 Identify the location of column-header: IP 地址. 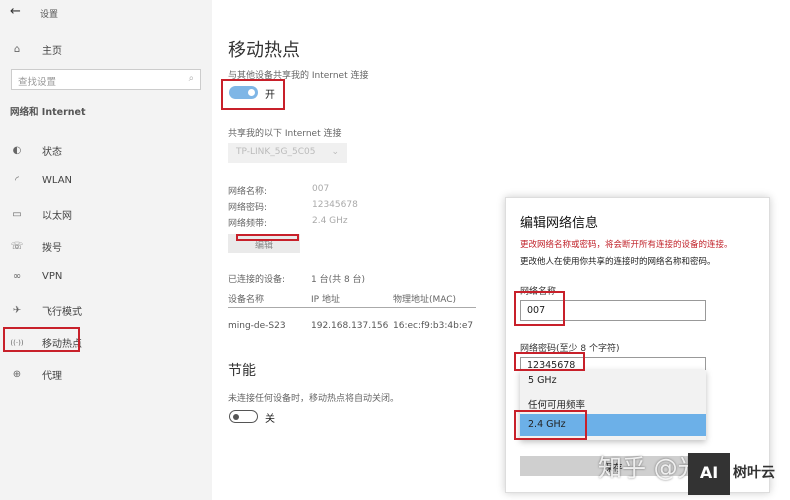
(325, 300).